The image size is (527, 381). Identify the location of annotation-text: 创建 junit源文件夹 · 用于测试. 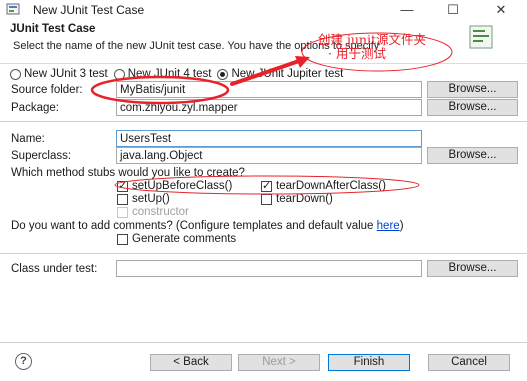
(372, 47).